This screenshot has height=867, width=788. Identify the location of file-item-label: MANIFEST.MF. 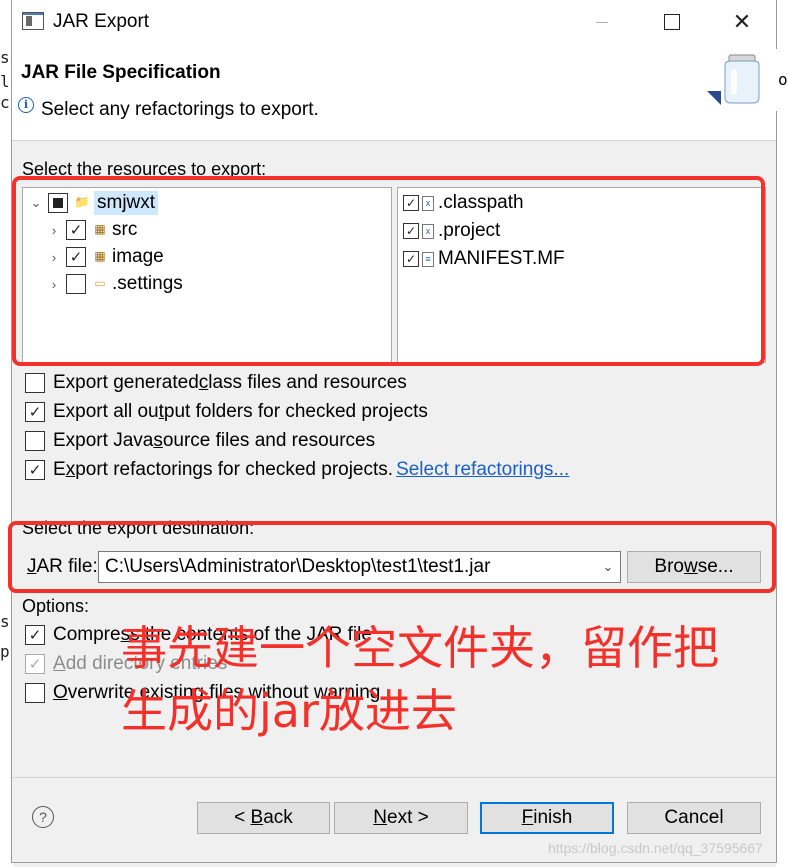
(501, 258).